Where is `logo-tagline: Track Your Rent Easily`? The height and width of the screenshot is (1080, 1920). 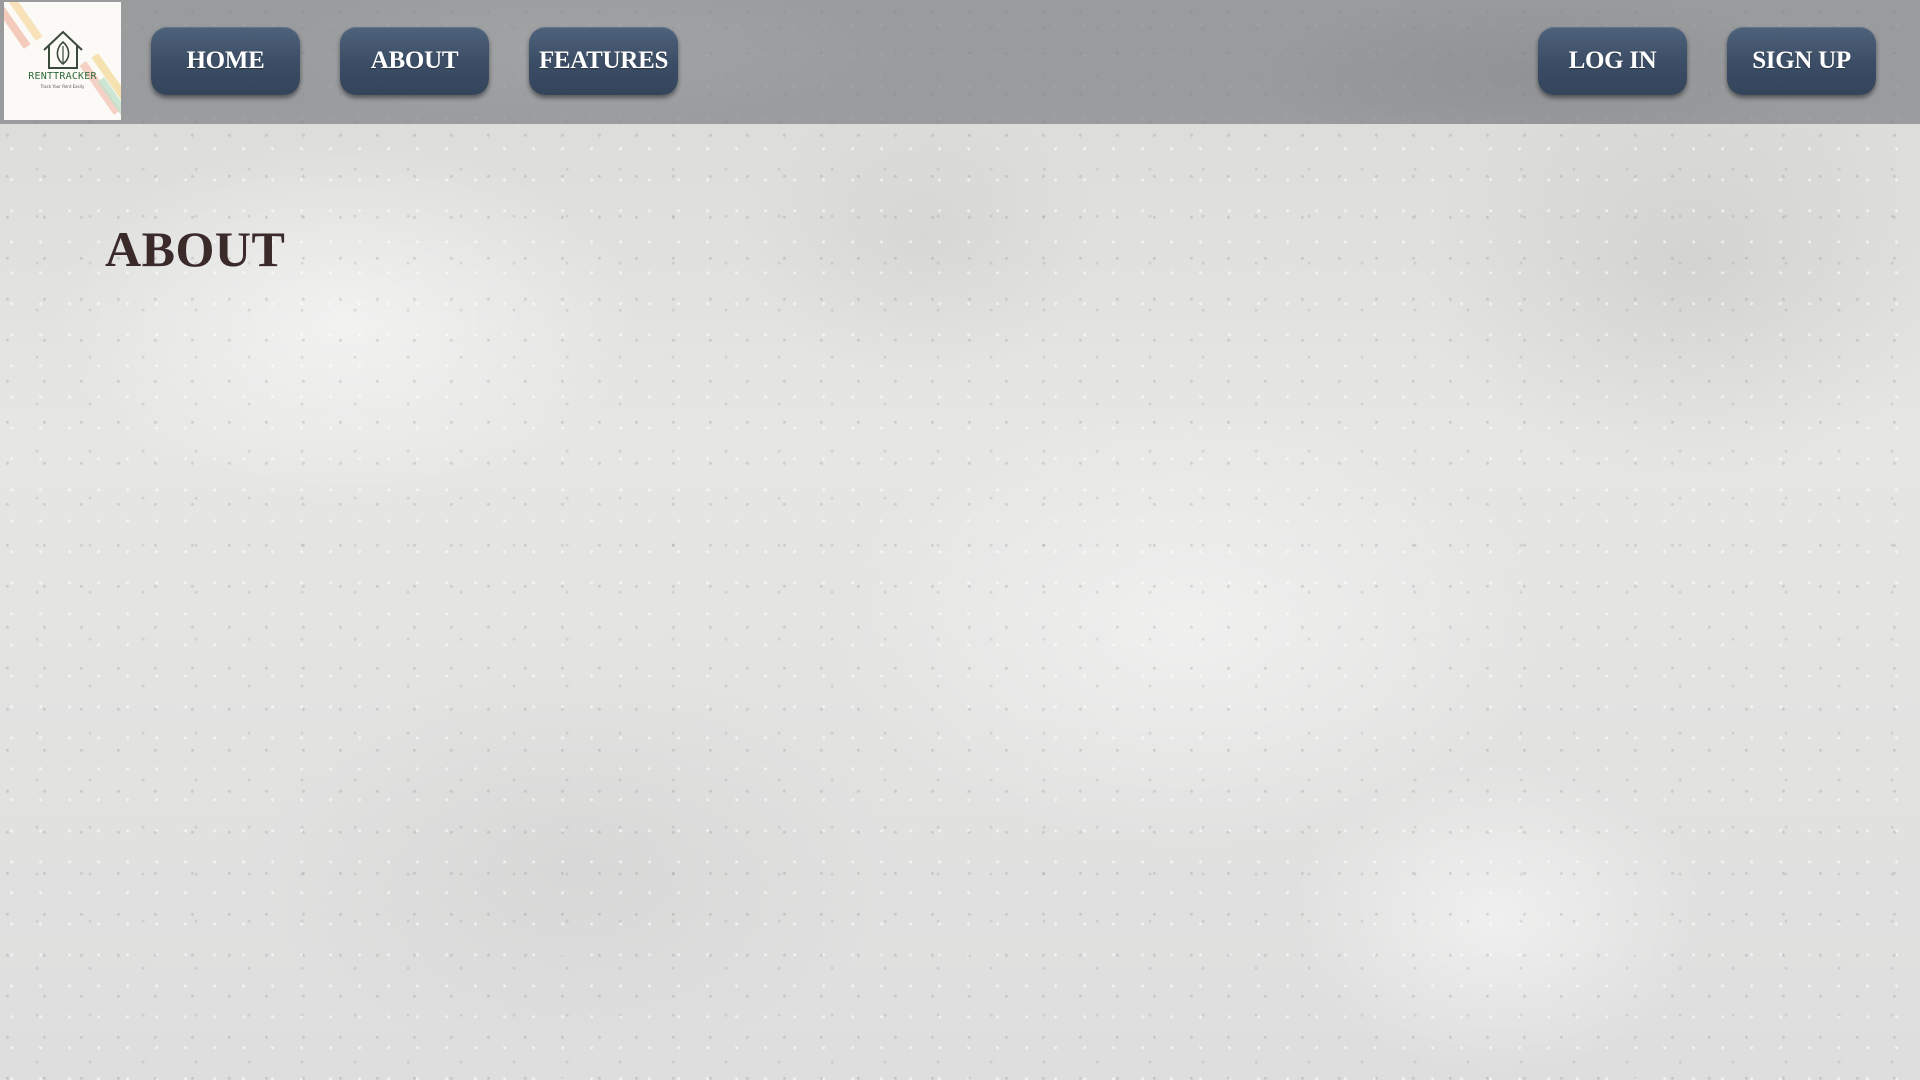
logo-tagline: Track Your Rent Easily is located at coordinates (62, 86).